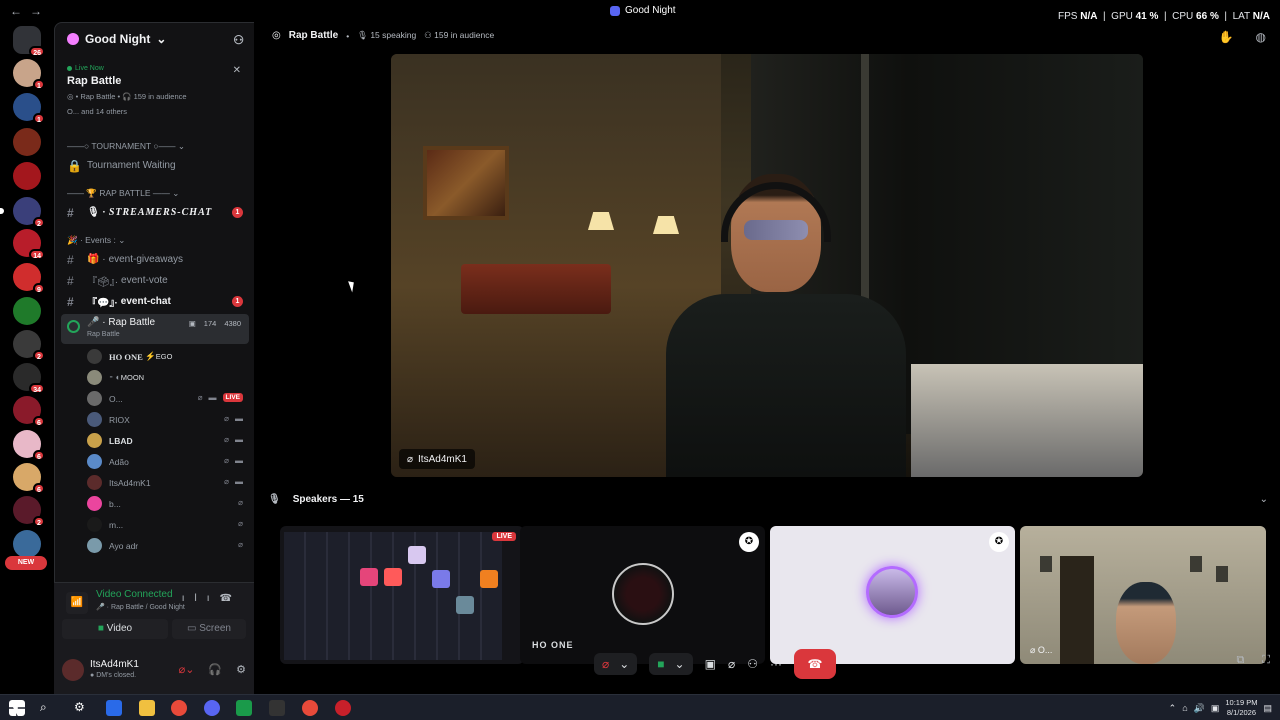 The height and width of the screenshot is (720, 1280). I want to click on video-button: ■ Video, so click(115, 629).